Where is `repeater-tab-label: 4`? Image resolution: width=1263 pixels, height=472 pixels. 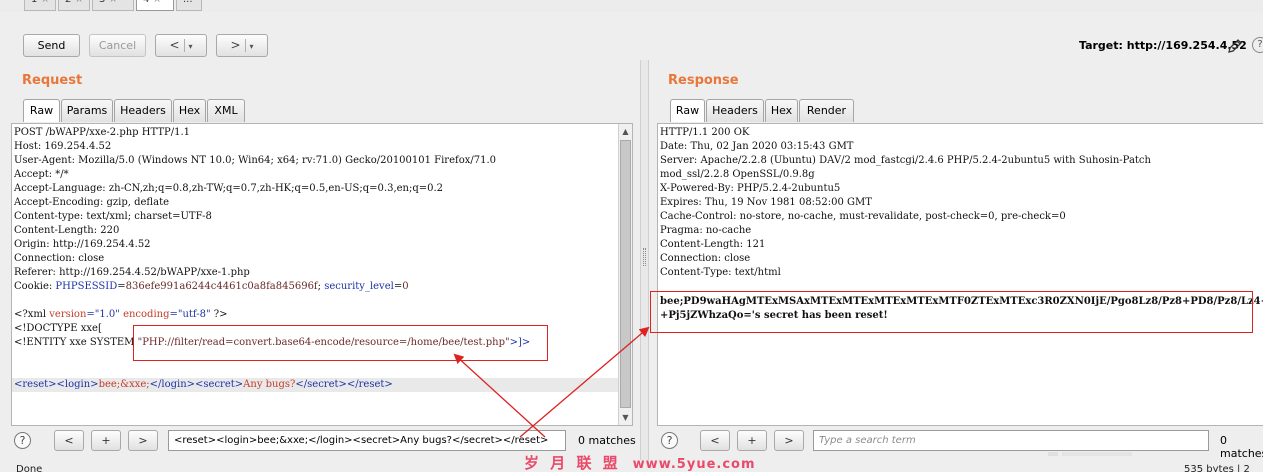 repeater-tab-label: 4 is located at coordinates (146, 2).